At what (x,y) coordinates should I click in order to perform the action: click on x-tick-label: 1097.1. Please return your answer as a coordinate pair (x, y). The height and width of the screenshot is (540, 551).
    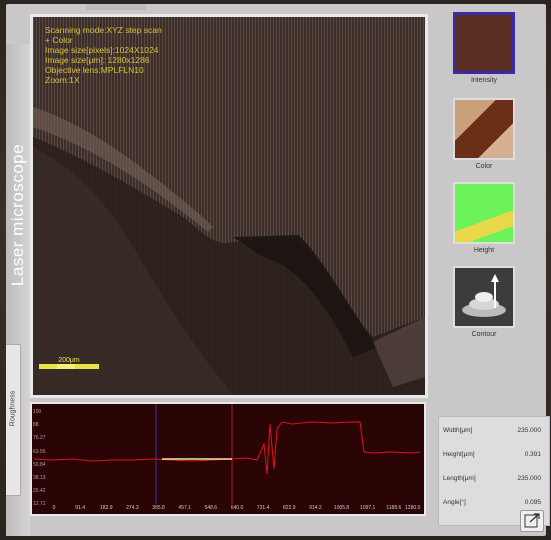
    Looking at the image, I should click on (368, 508).